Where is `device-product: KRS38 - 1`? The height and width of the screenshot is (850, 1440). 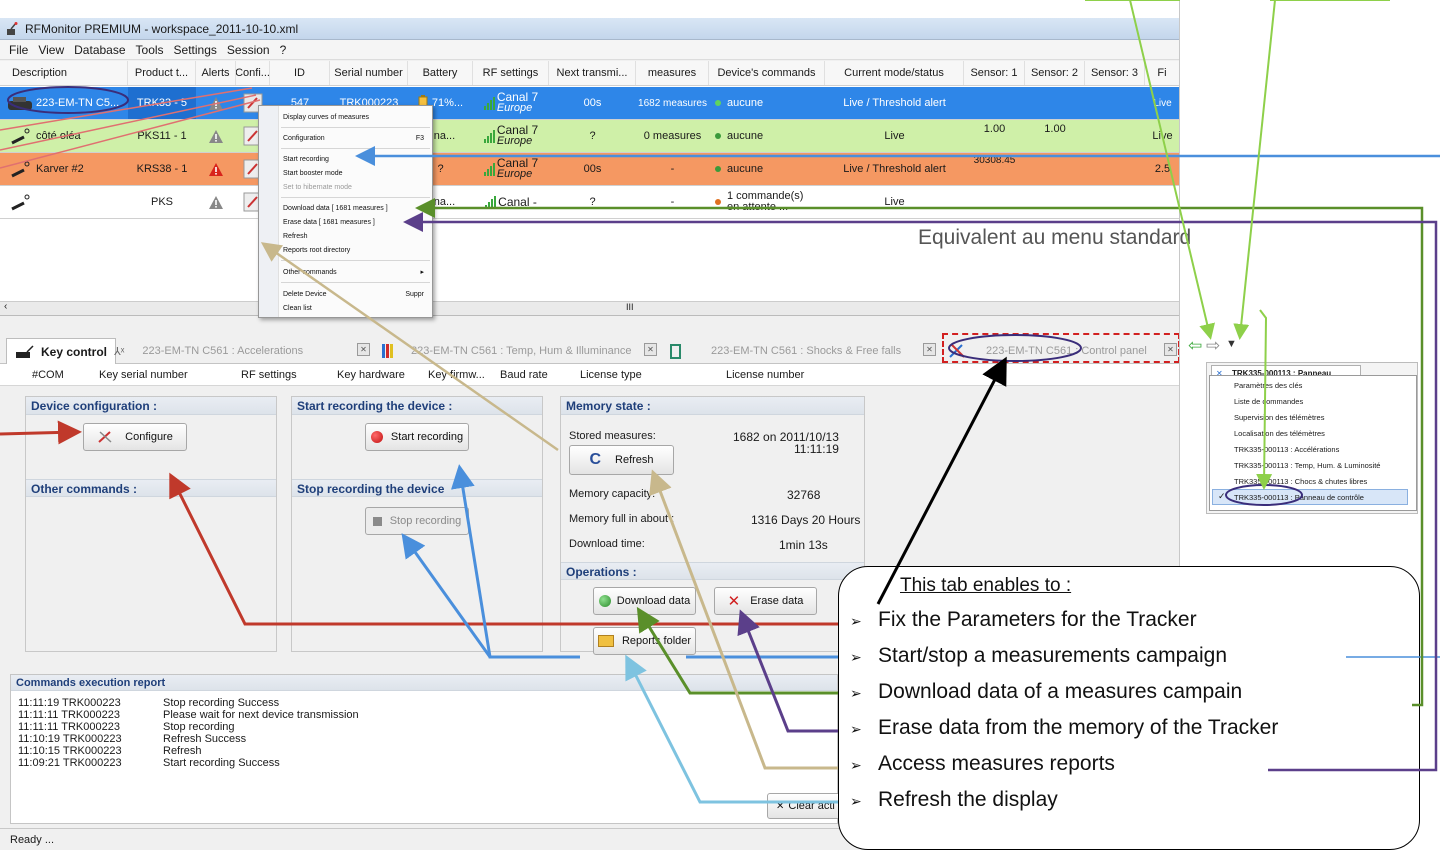 device-product: KRS38 - 1 is located at coordinates (162, 168).